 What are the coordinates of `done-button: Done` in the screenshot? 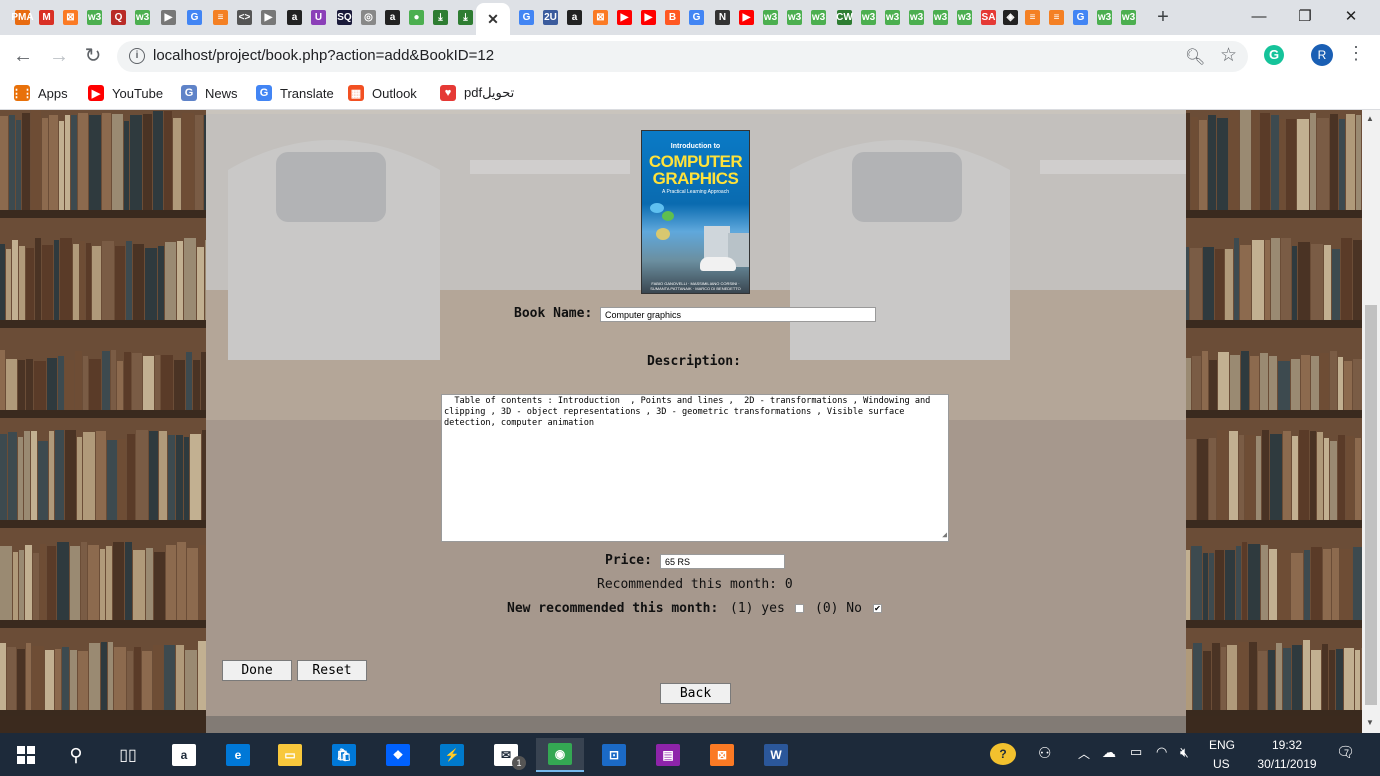 It's located at (257, 670).